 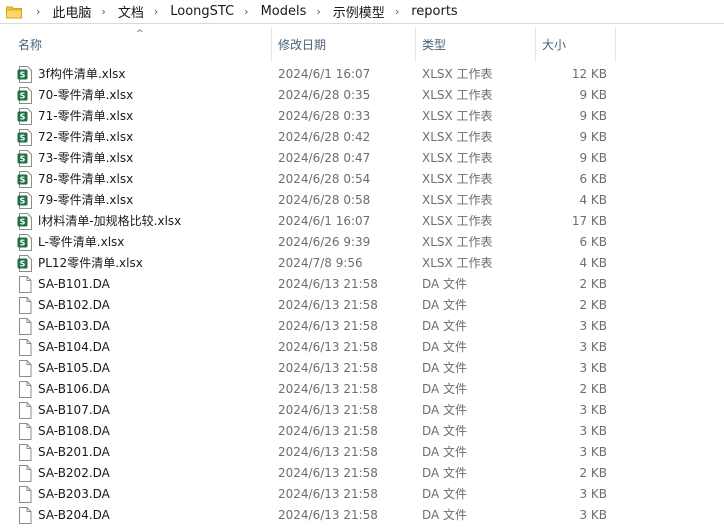 I want to click on file-row: SA-B204.DA 2024/6/13 21:58 DA 文件 3 KB, so click(x=362, y=515).